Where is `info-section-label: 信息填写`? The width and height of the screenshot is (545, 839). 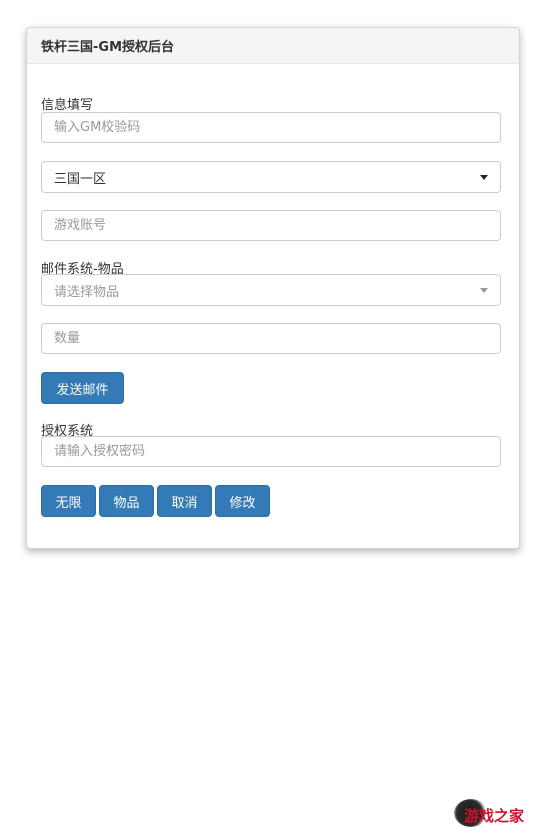
info-section-label: 信息填写 is located at coordinates (67, 105).